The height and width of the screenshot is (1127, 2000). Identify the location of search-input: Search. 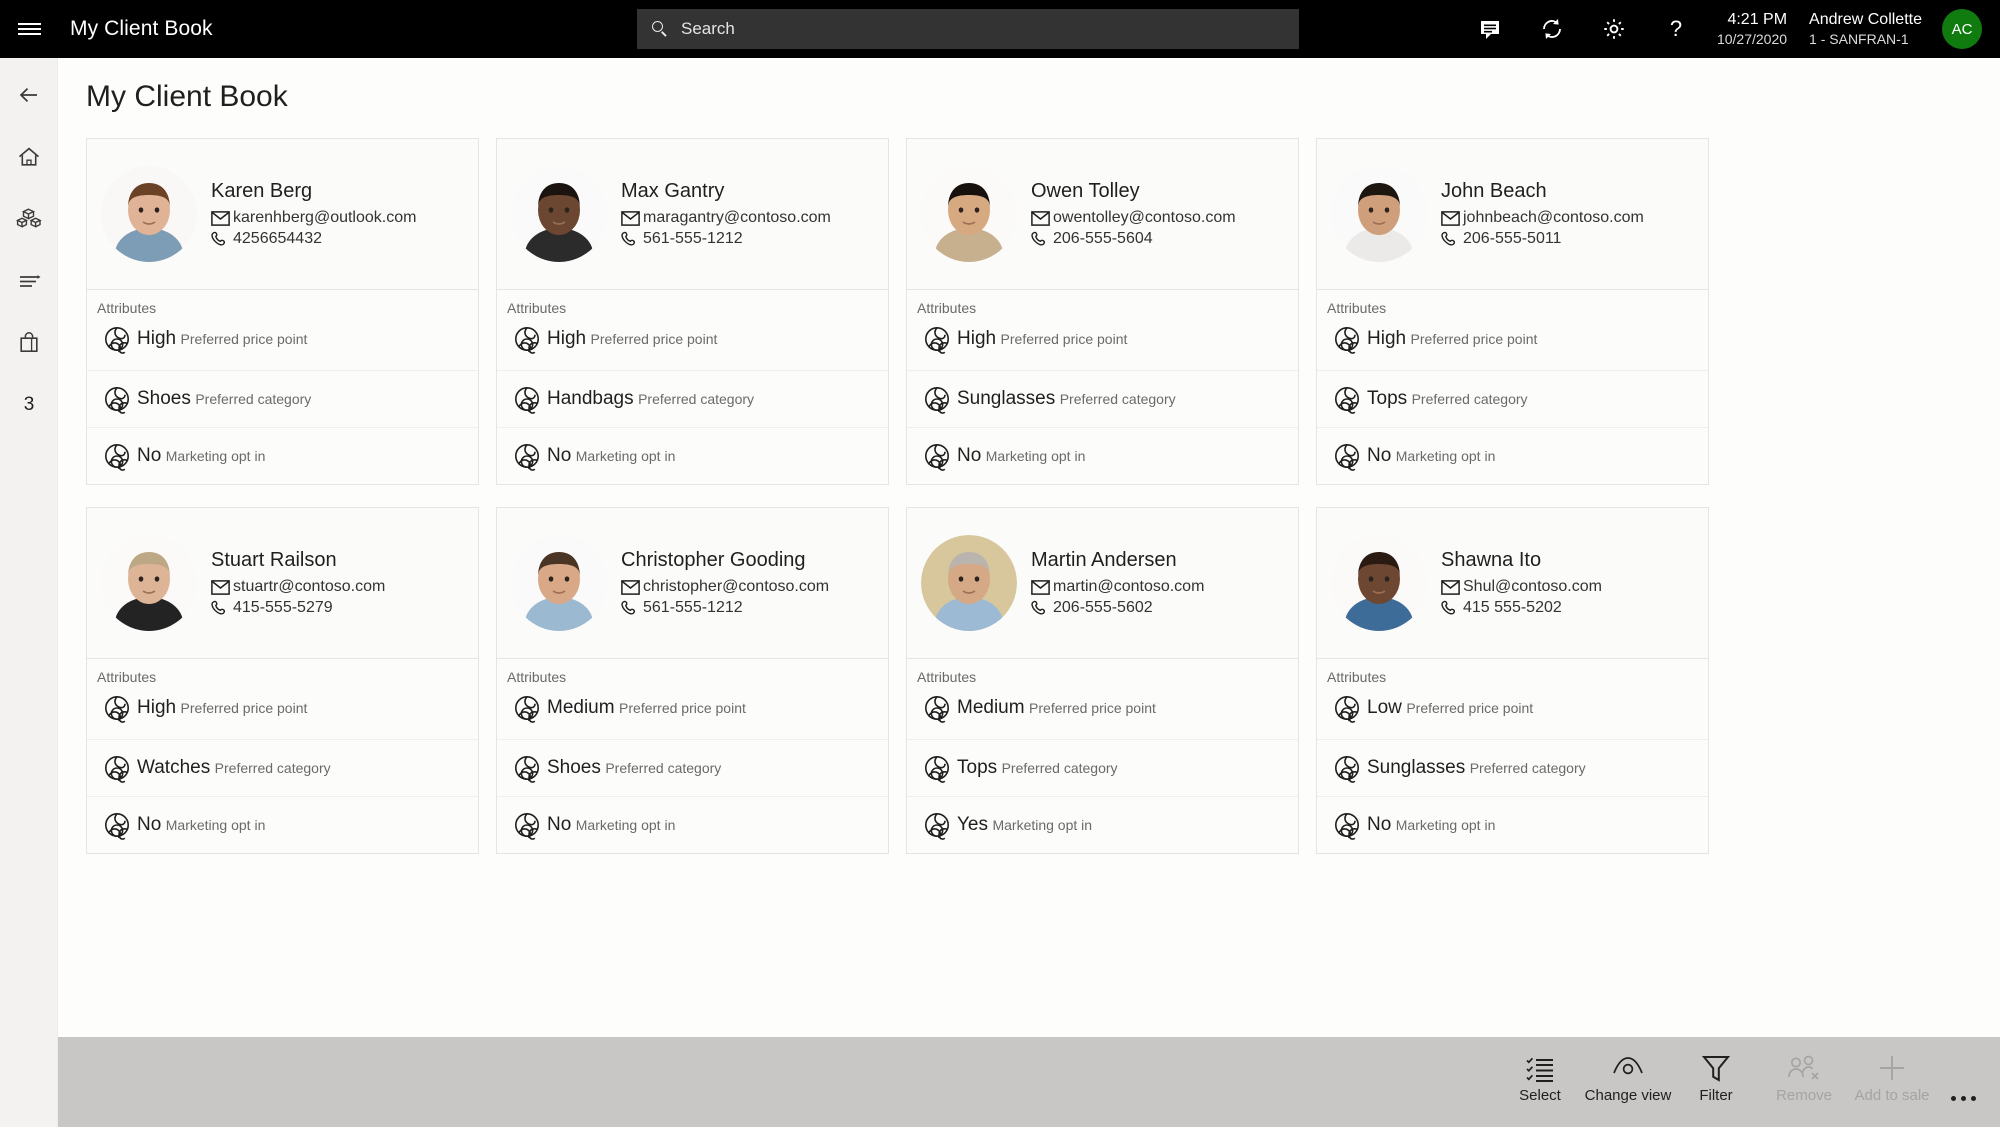
(968, 29).